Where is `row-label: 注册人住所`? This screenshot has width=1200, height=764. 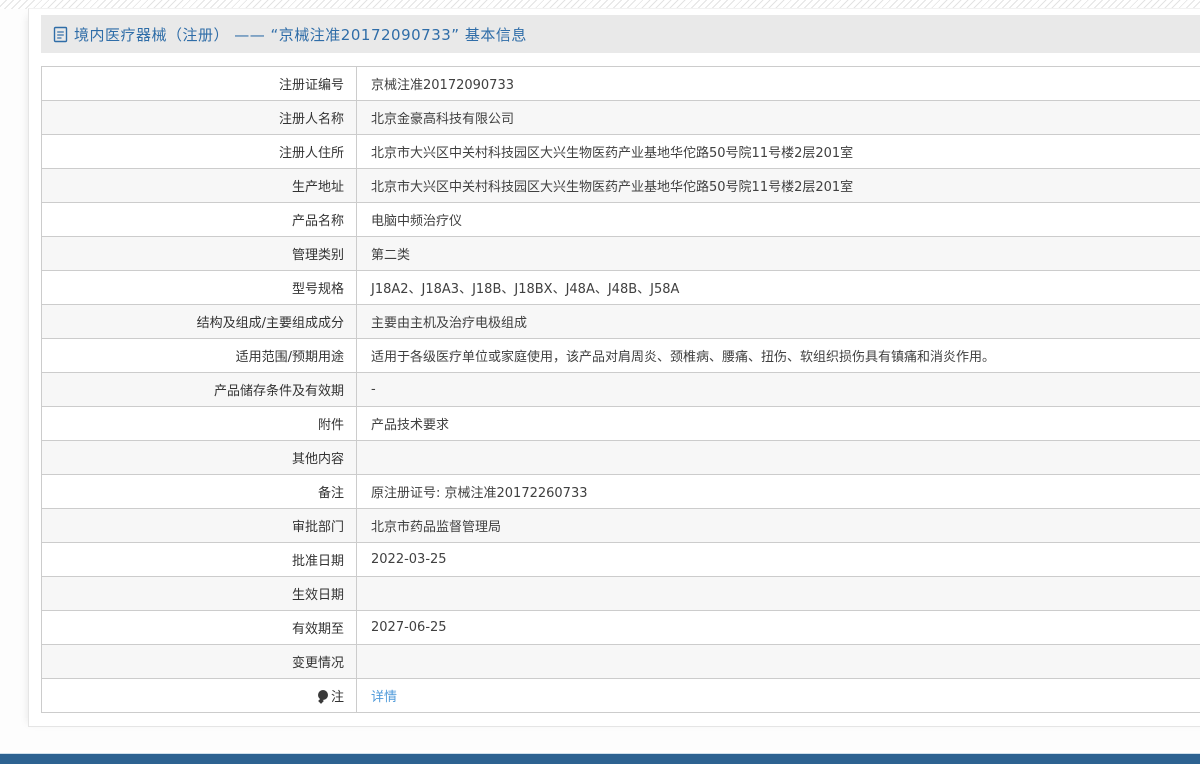
row-label: 注册人住所 is located at coordinates (199, 151).